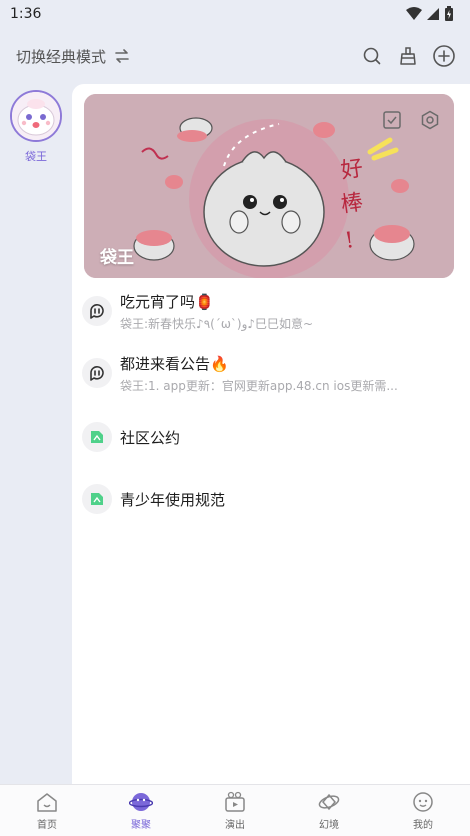 Image resolution: width=470 pixels, height=836 pixels. I want to click on server-avatar-image, so click(36, 116).